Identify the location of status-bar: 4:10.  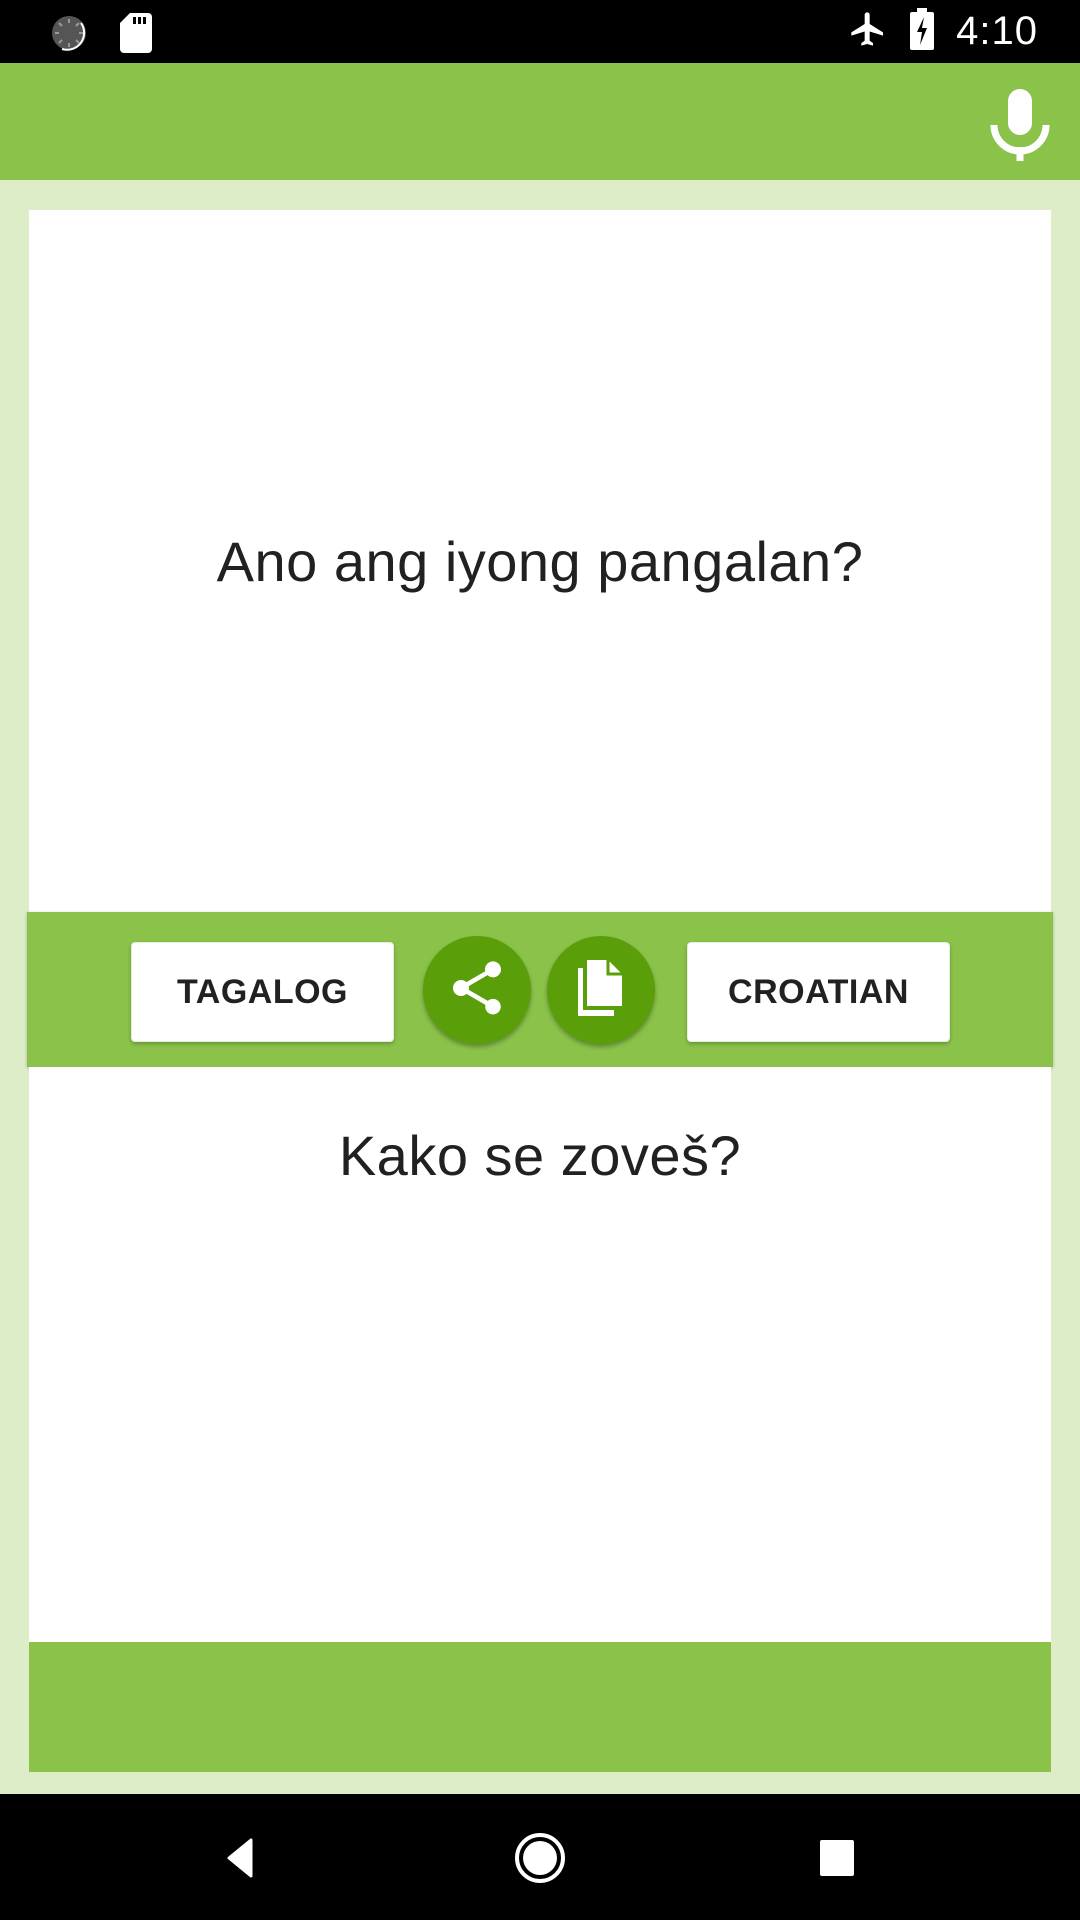
(540, 31).